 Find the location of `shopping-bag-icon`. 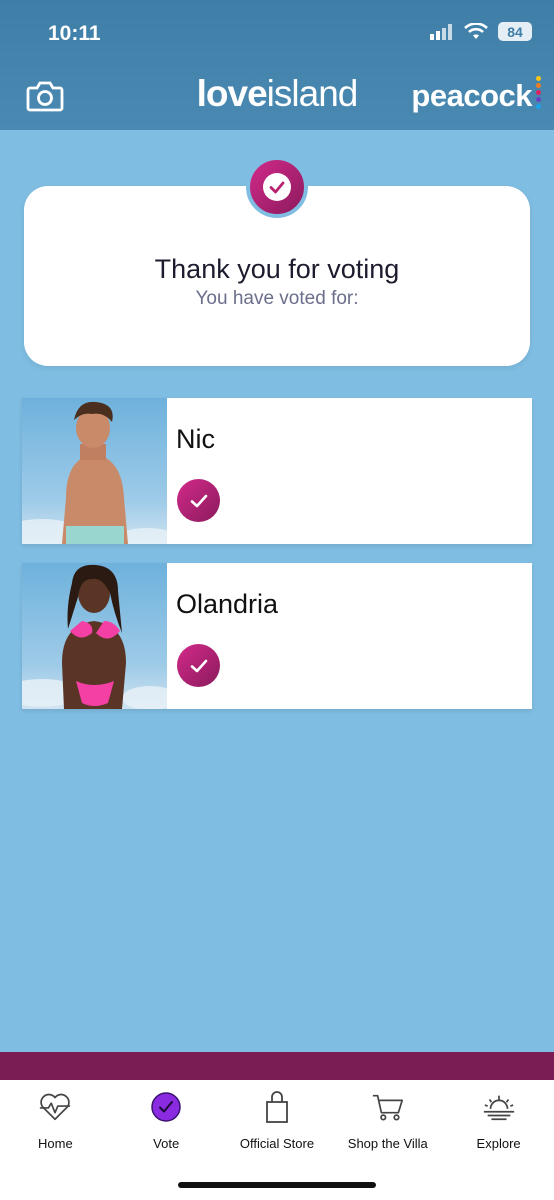

shopping-bag-icon is located at coordinates (277, 1107).